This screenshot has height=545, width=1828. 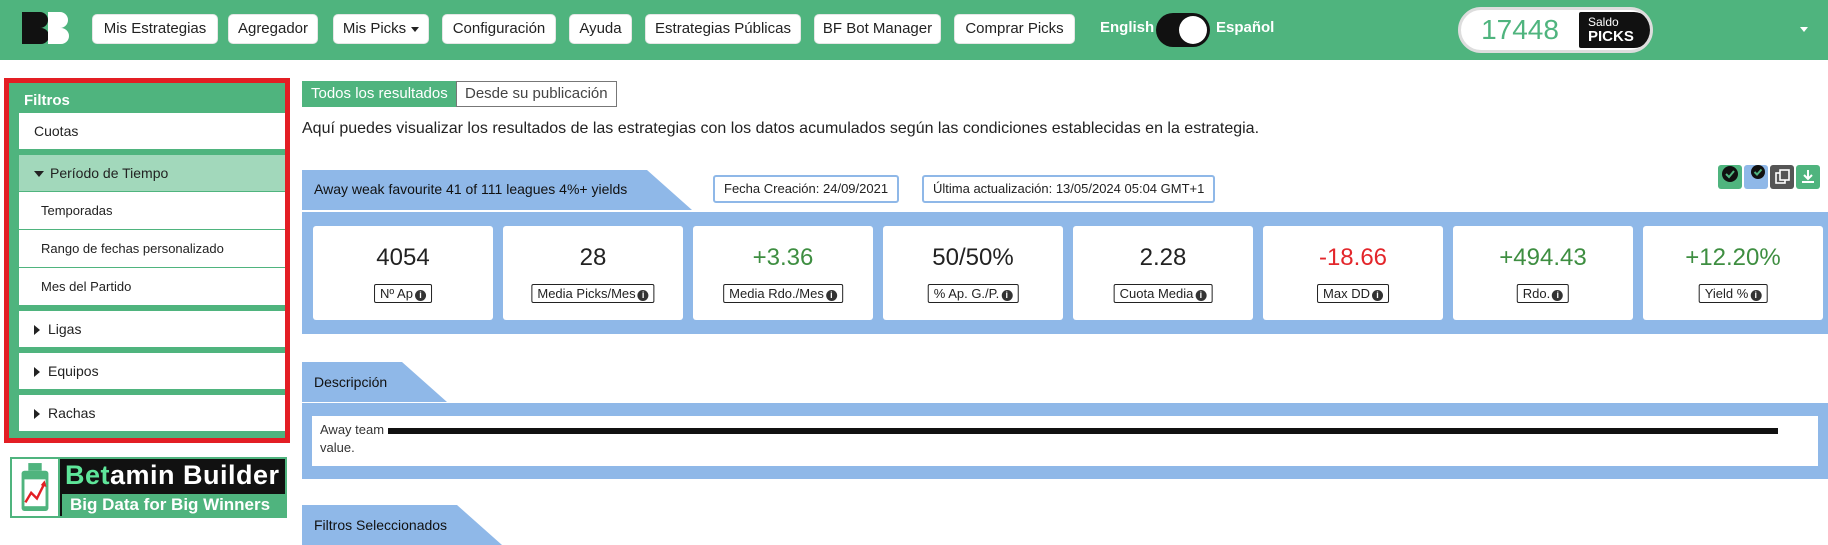 I want to click on nav-estrategias-publicas: Estrategias Públicas, so click(x=723, y=29).